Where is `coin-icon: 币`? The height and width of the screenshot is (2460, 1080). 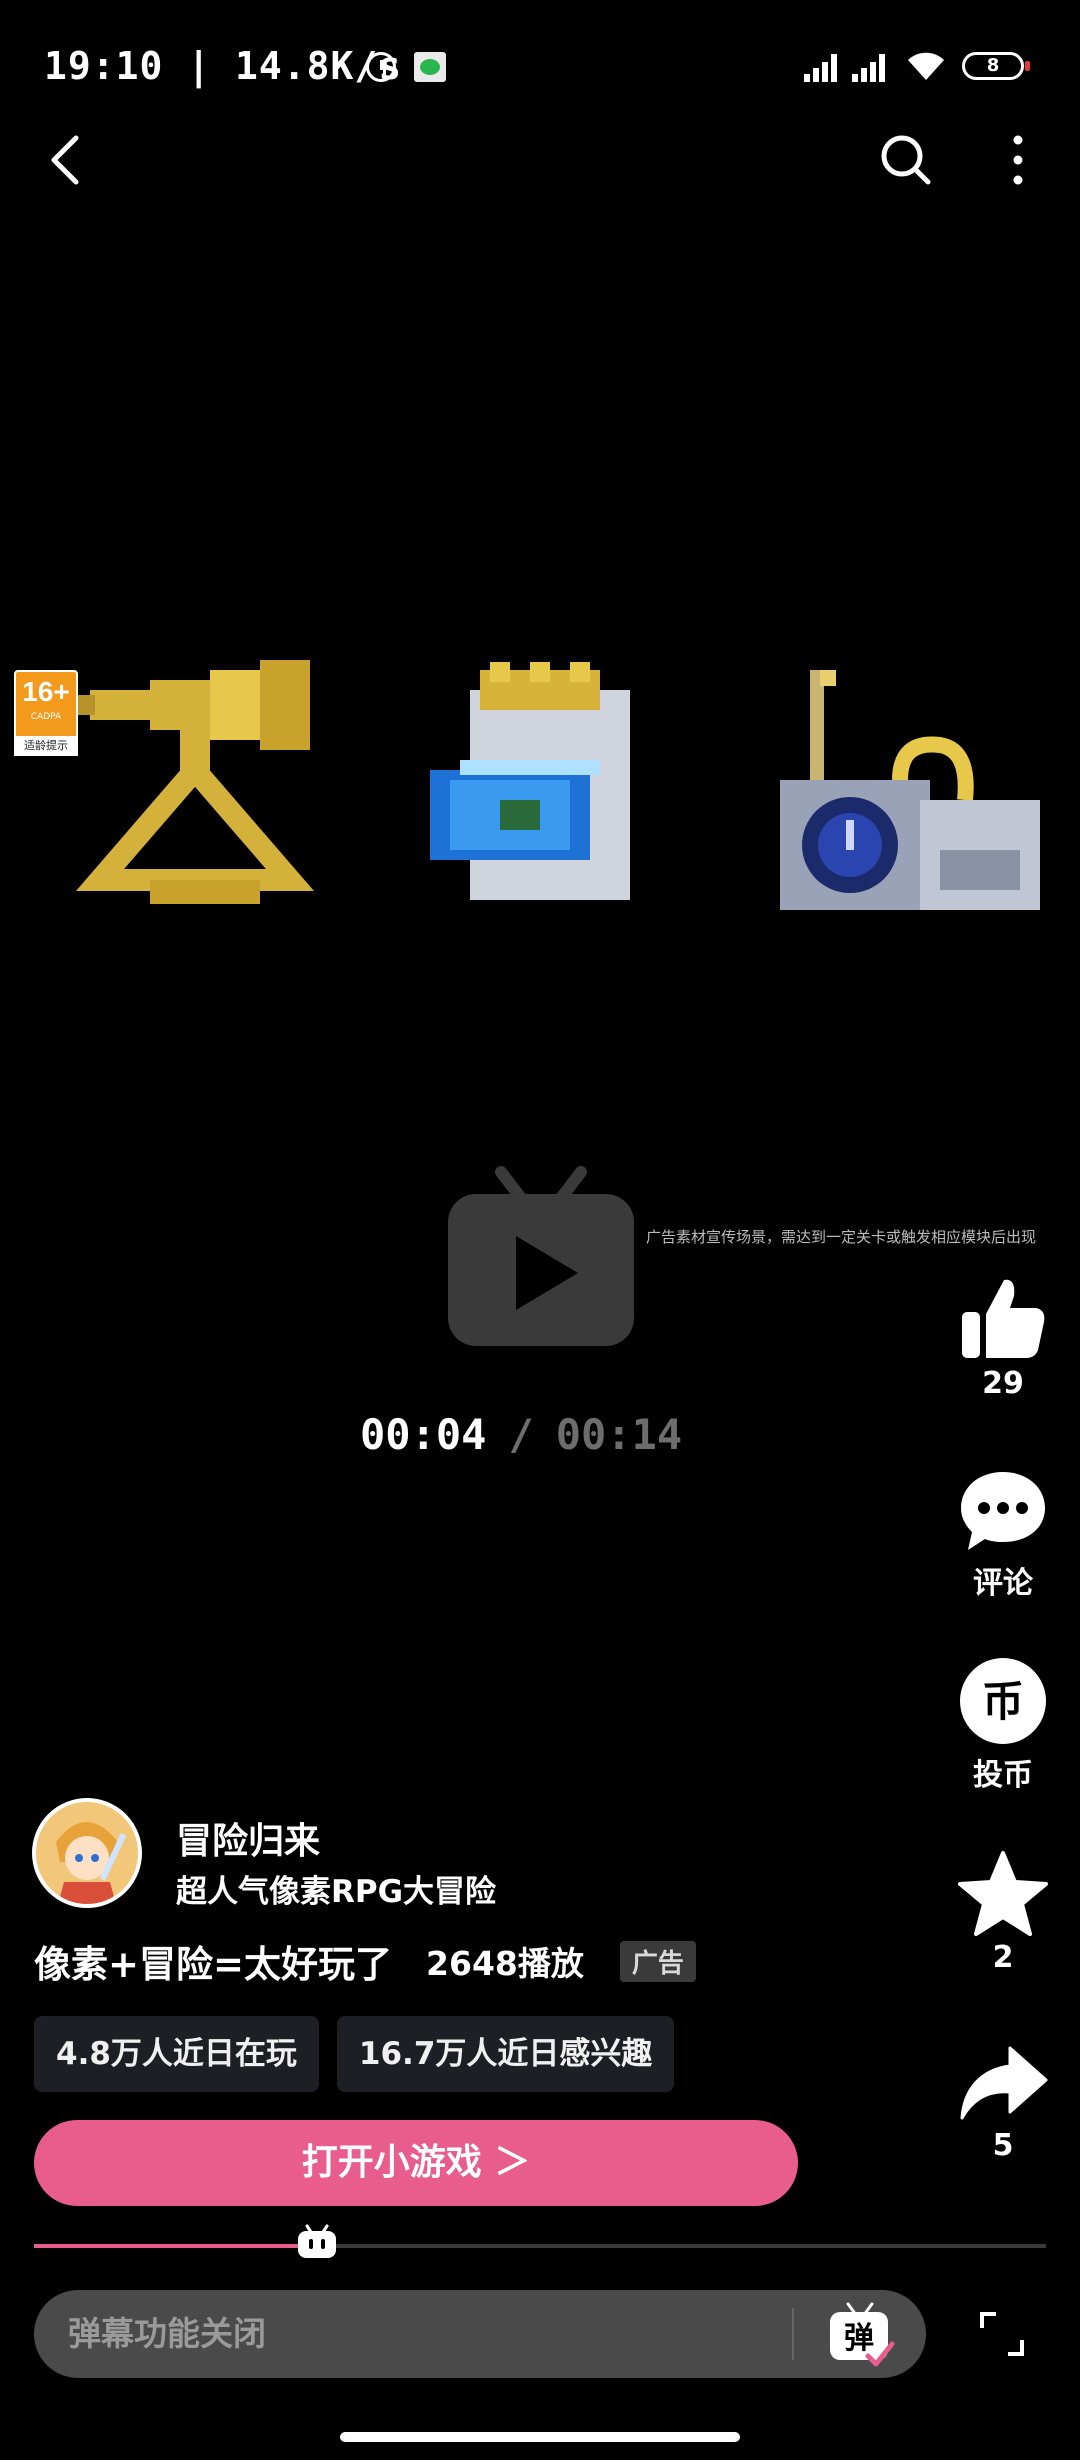
coin-icon: 币 is located at coordinates (1003, 1701).